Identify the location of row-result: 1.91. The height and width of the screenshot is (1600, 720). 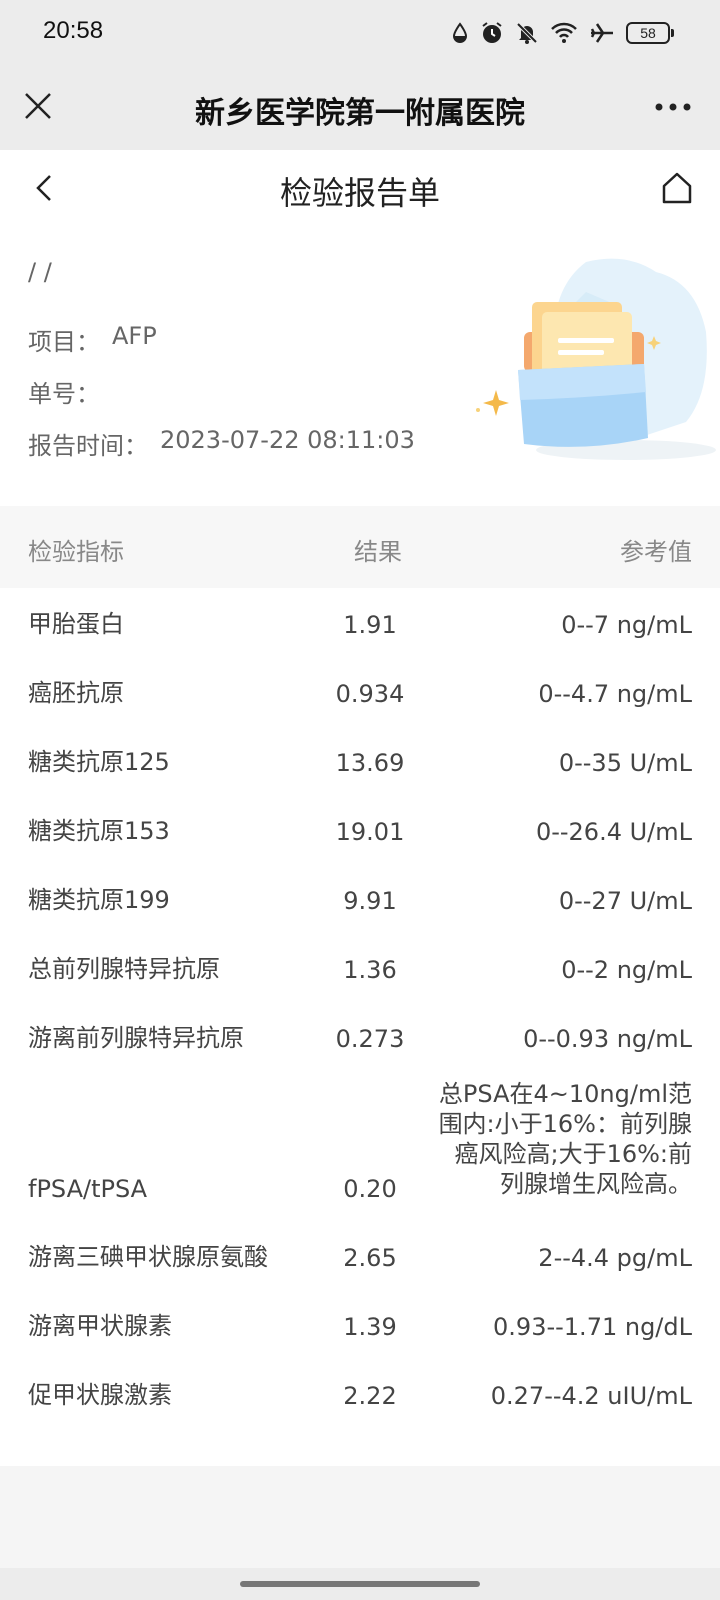
(370, 625).